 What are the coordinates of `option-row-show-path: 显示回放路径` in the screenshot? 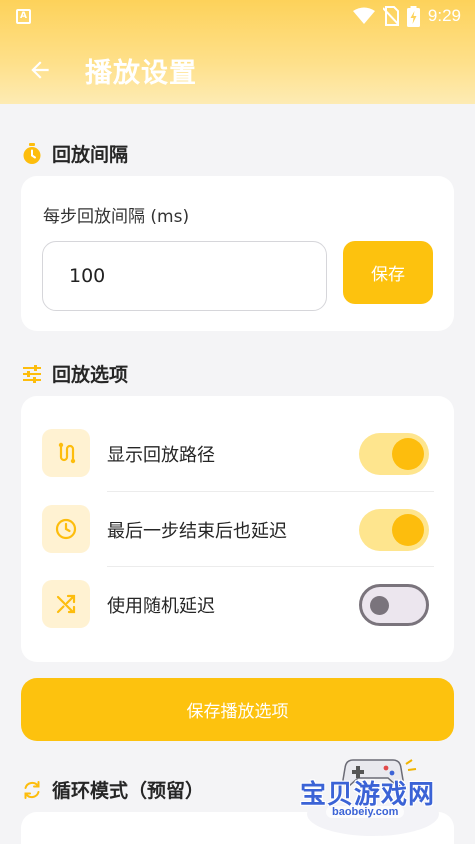 It's located at (237, 453).